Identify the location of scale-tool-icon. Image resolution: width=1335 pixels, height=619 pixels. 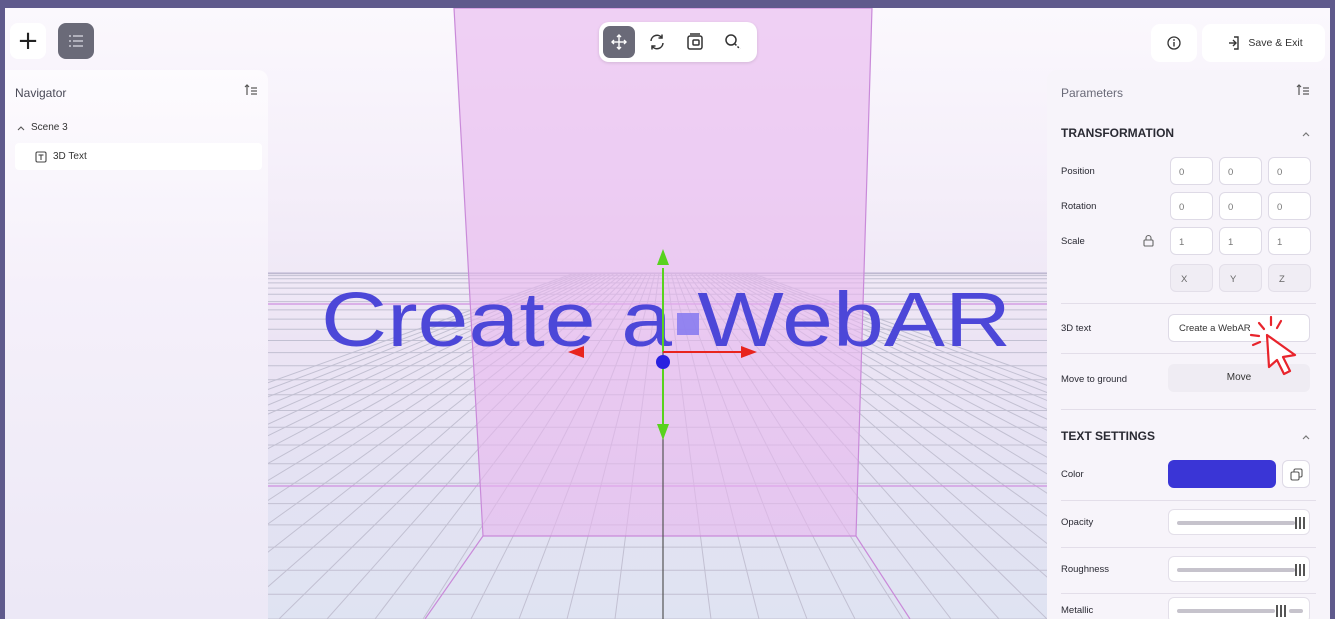
(695, 41).